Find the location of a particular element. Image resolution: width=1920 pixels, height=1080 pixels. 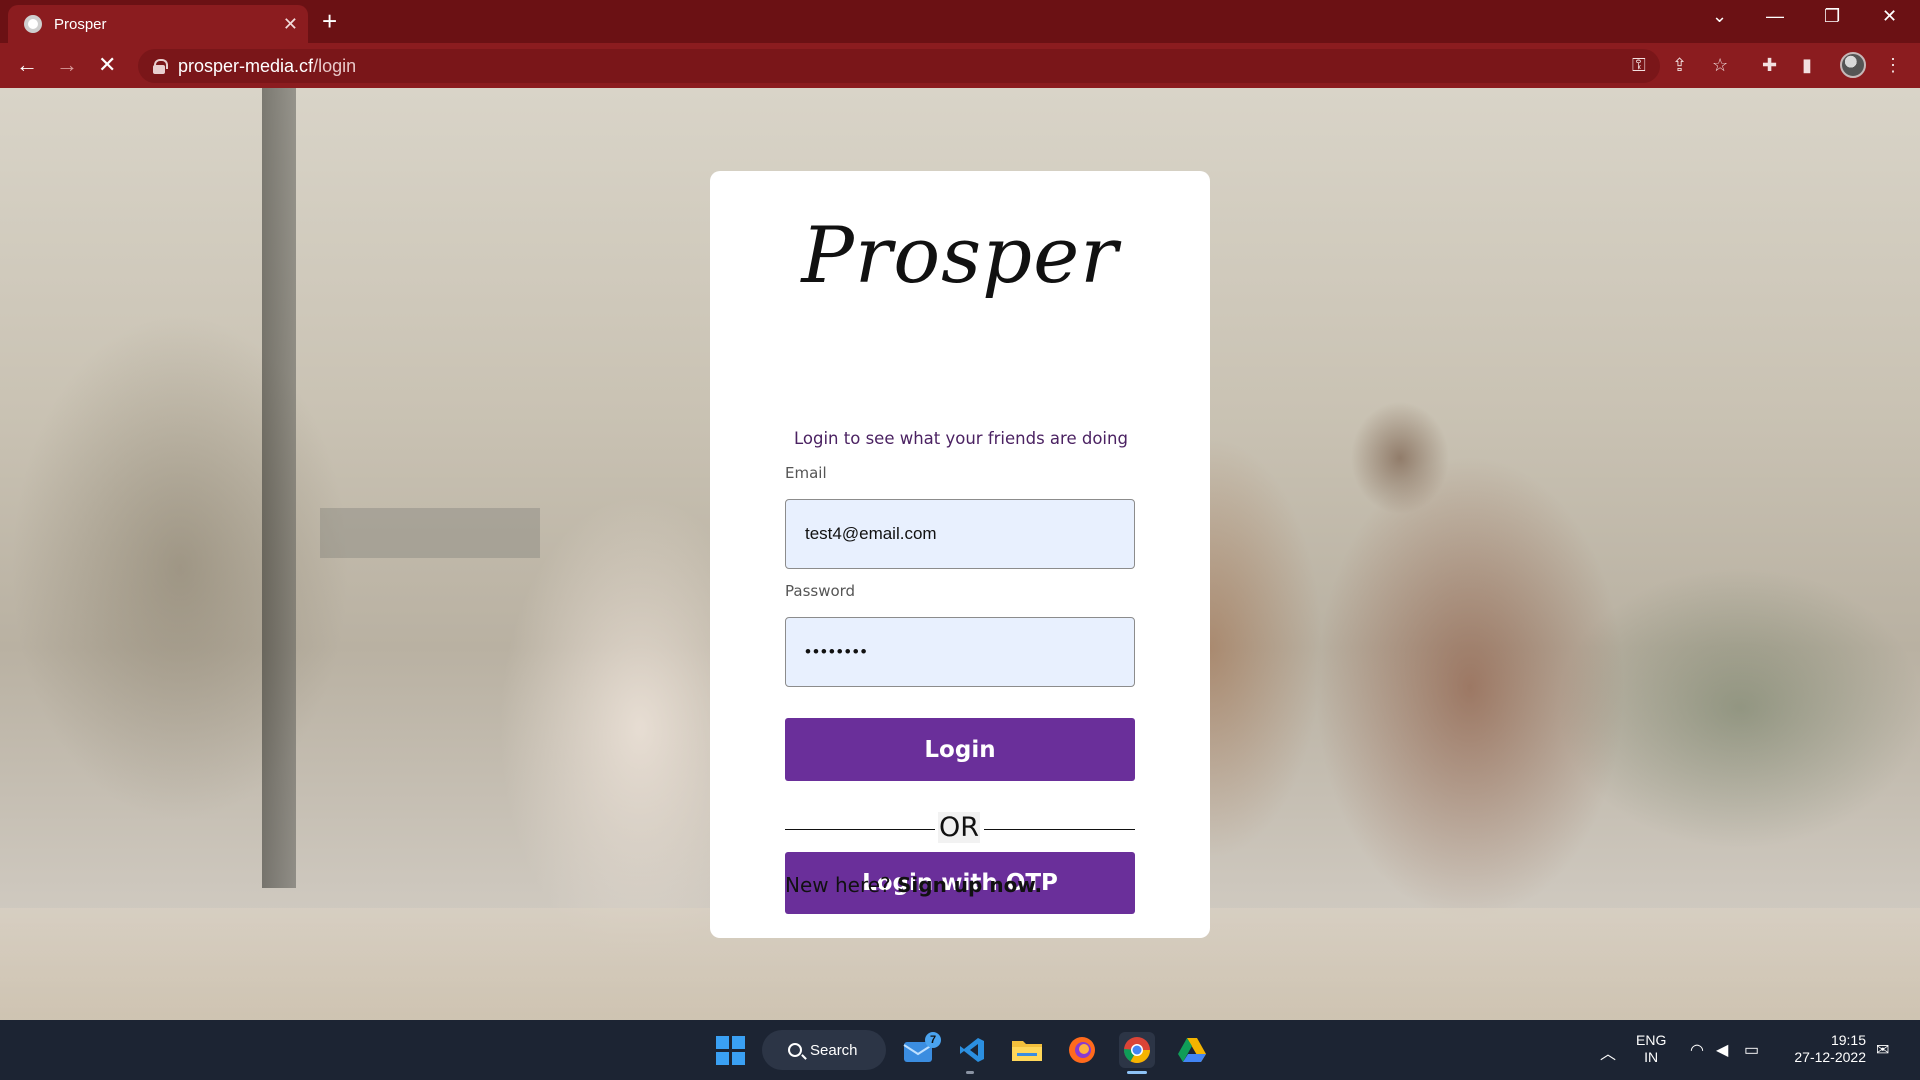

menu-icon: ⋮ is located at coordinates (1893, 65).